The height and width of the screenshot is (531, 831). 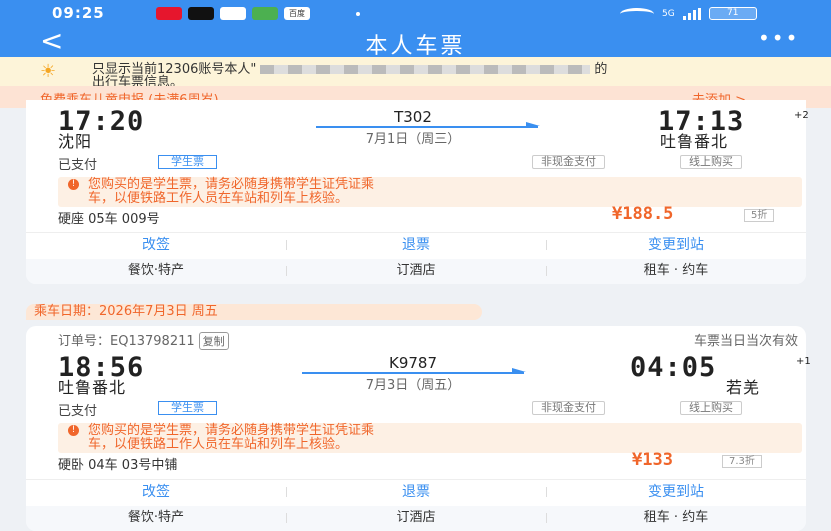 I want to click on copy-order-button: 复制, so click(x=213, y=341).